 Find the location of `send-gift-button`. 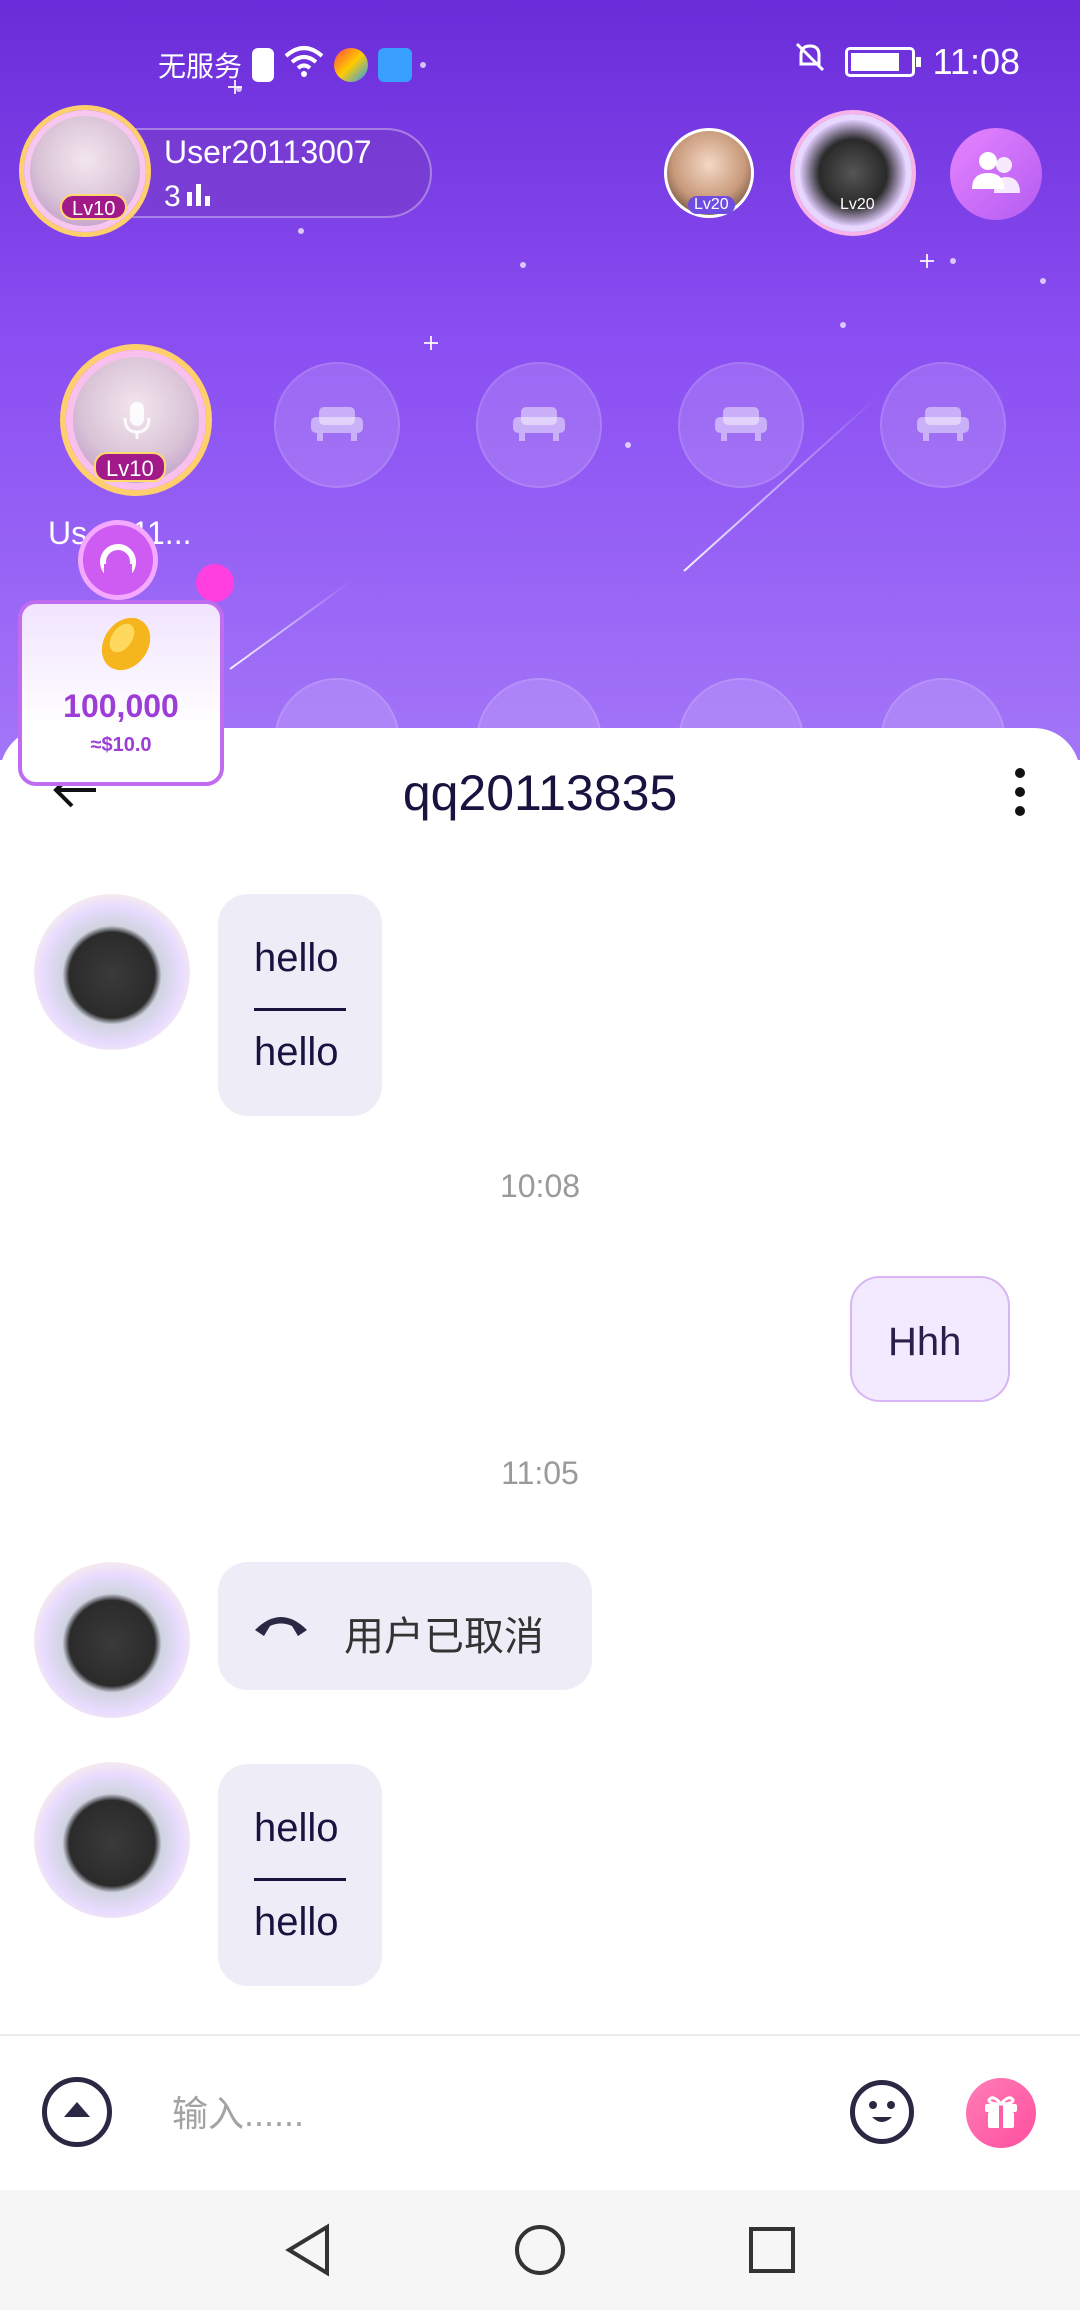

send-gift-button is located at coordinates (1001, 2113).